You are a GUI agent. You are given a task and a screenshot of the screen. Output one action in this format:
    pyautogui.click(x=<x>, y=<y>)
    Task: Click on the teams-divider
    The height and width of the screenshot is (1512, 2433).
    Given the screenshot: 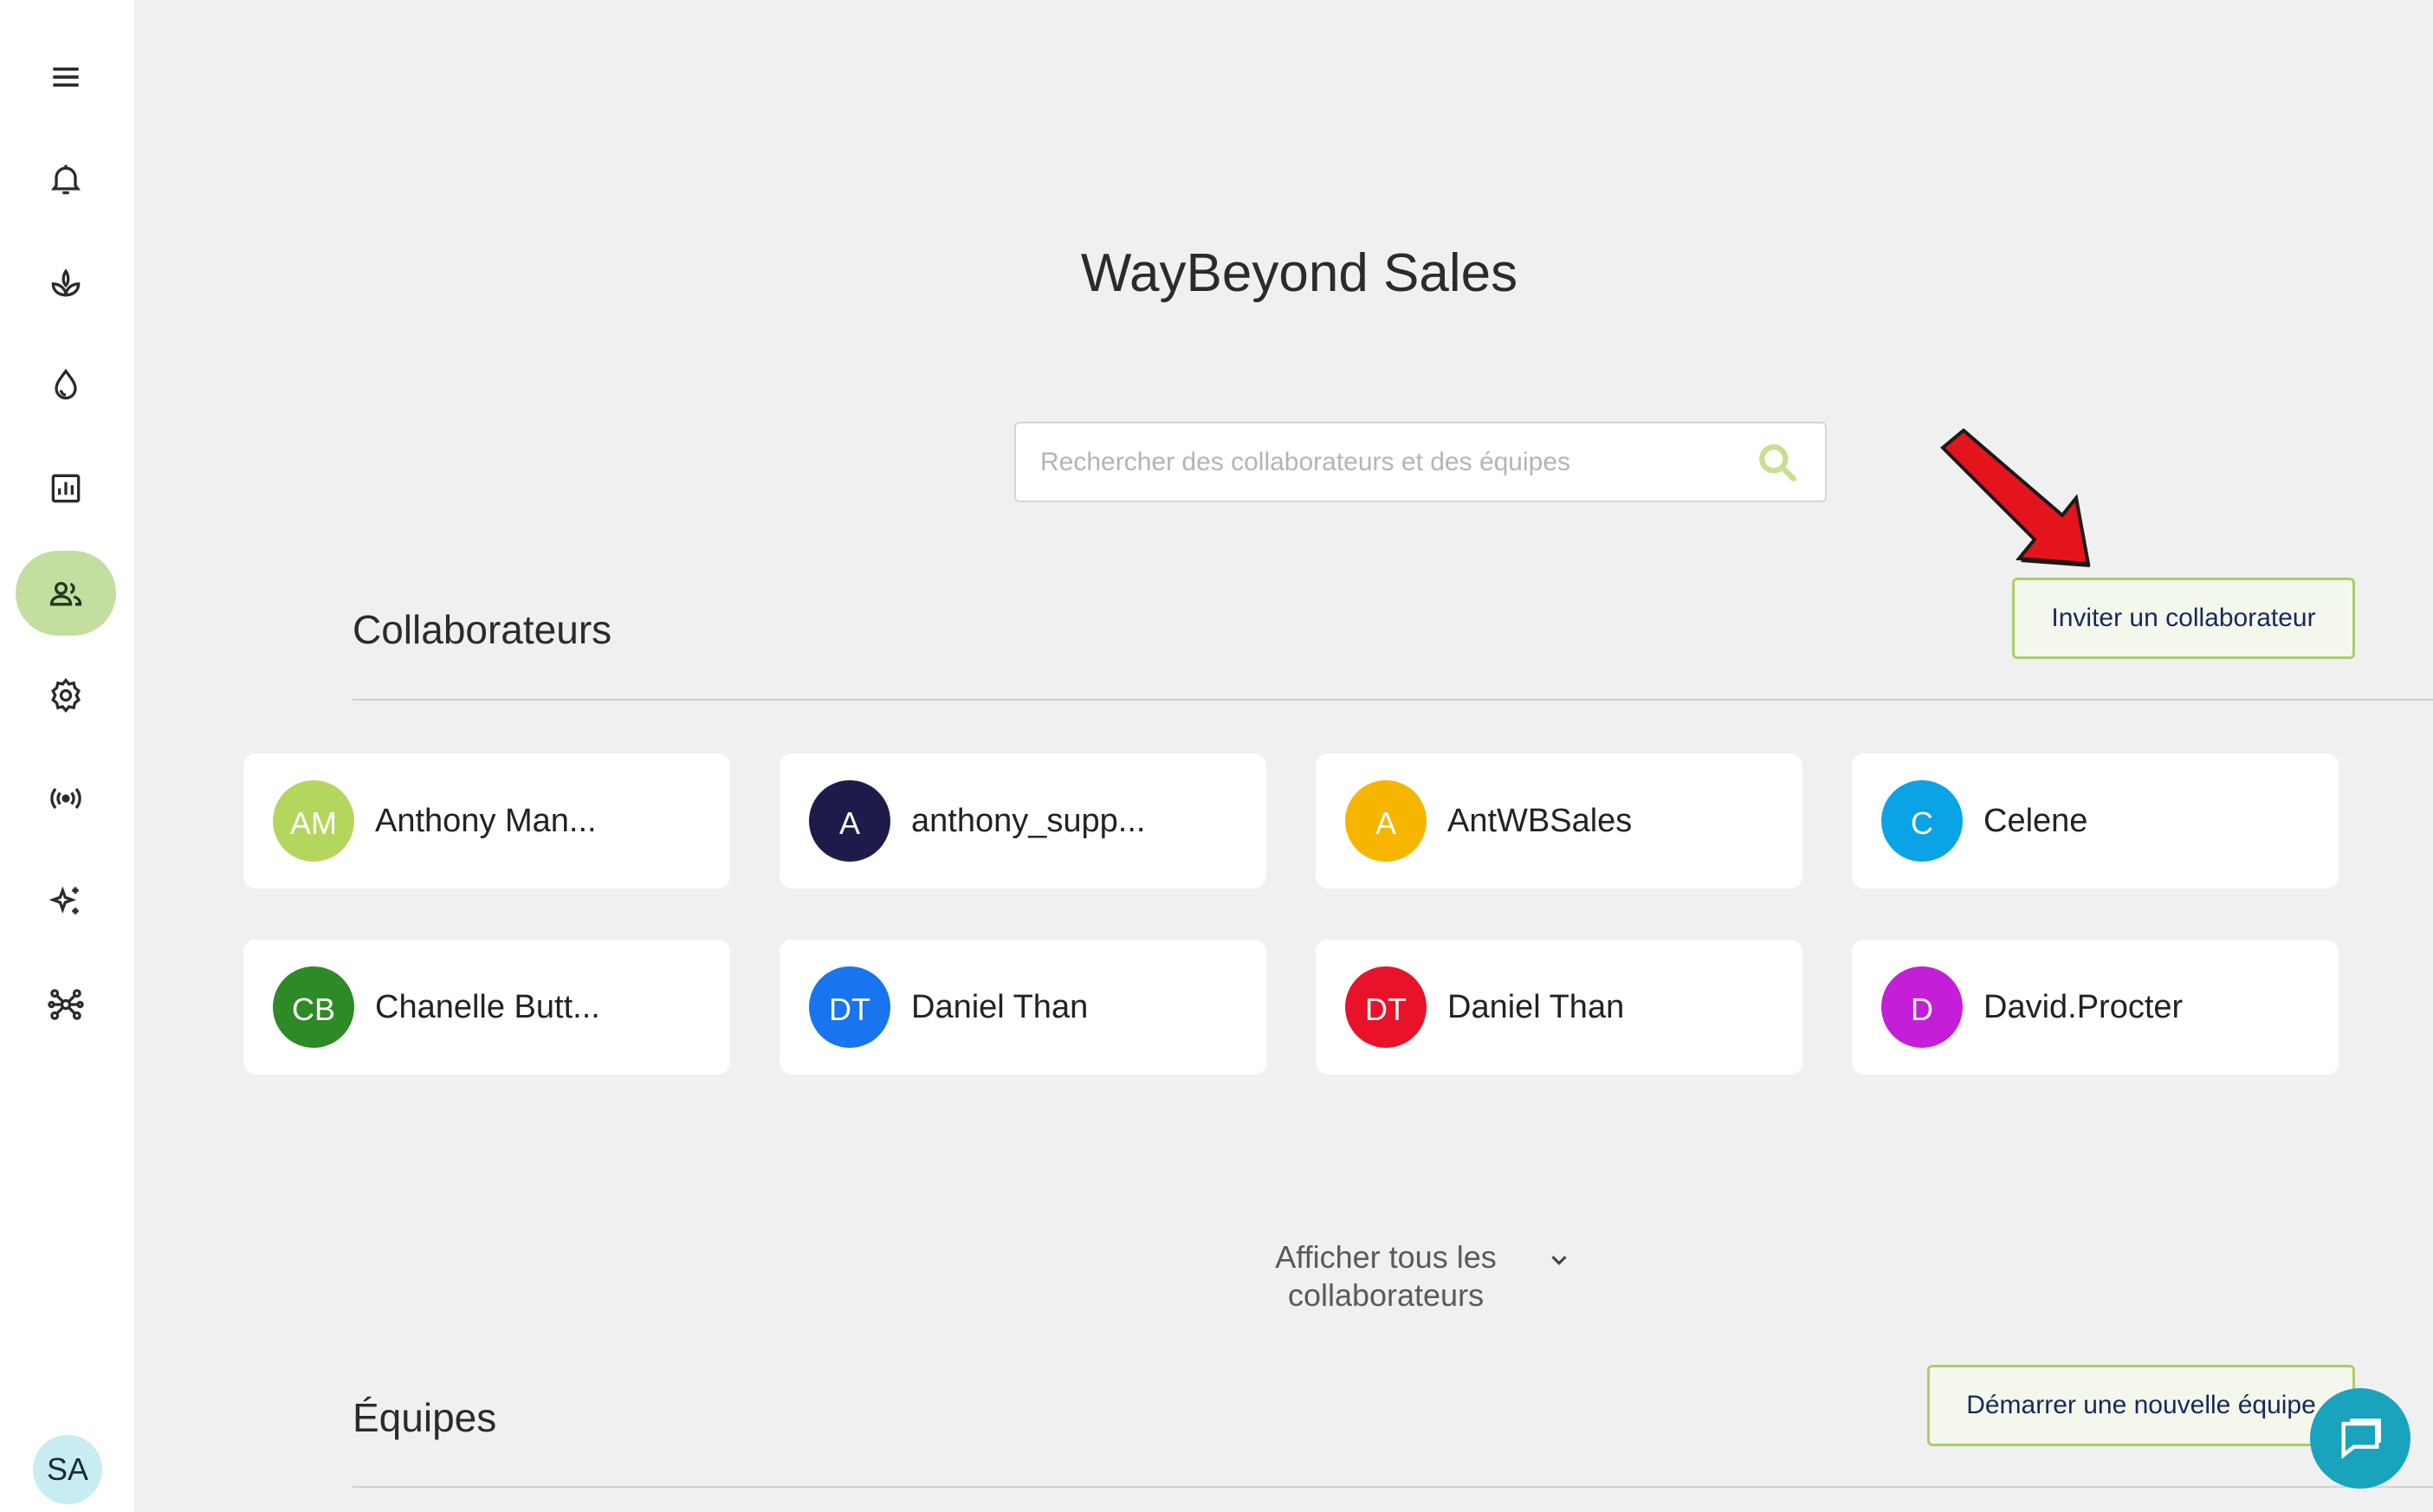 What is the action you would take?
    pyautogui.click(x=1393, y=1487)
    